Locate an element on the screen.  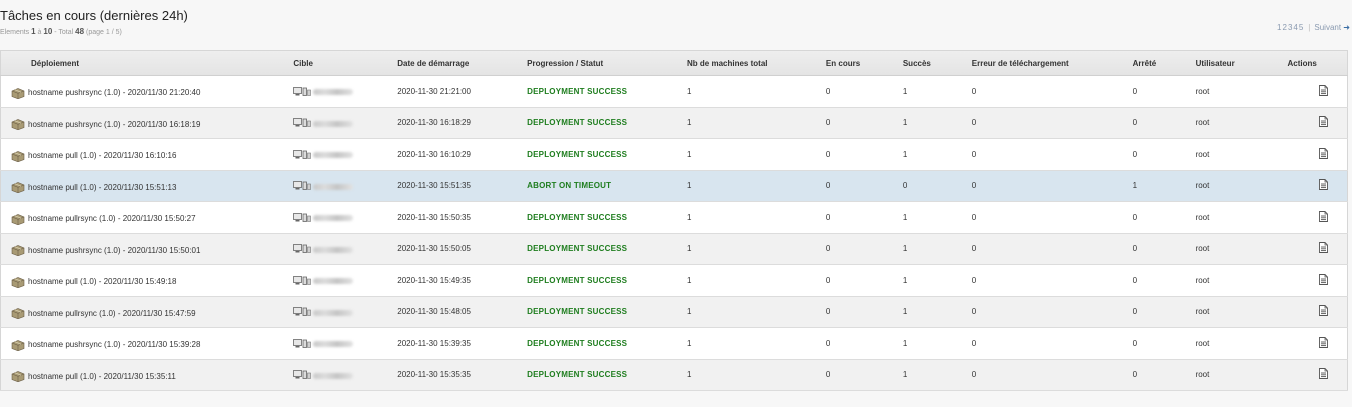
cell-actions is located at coordinates (1317, 344).